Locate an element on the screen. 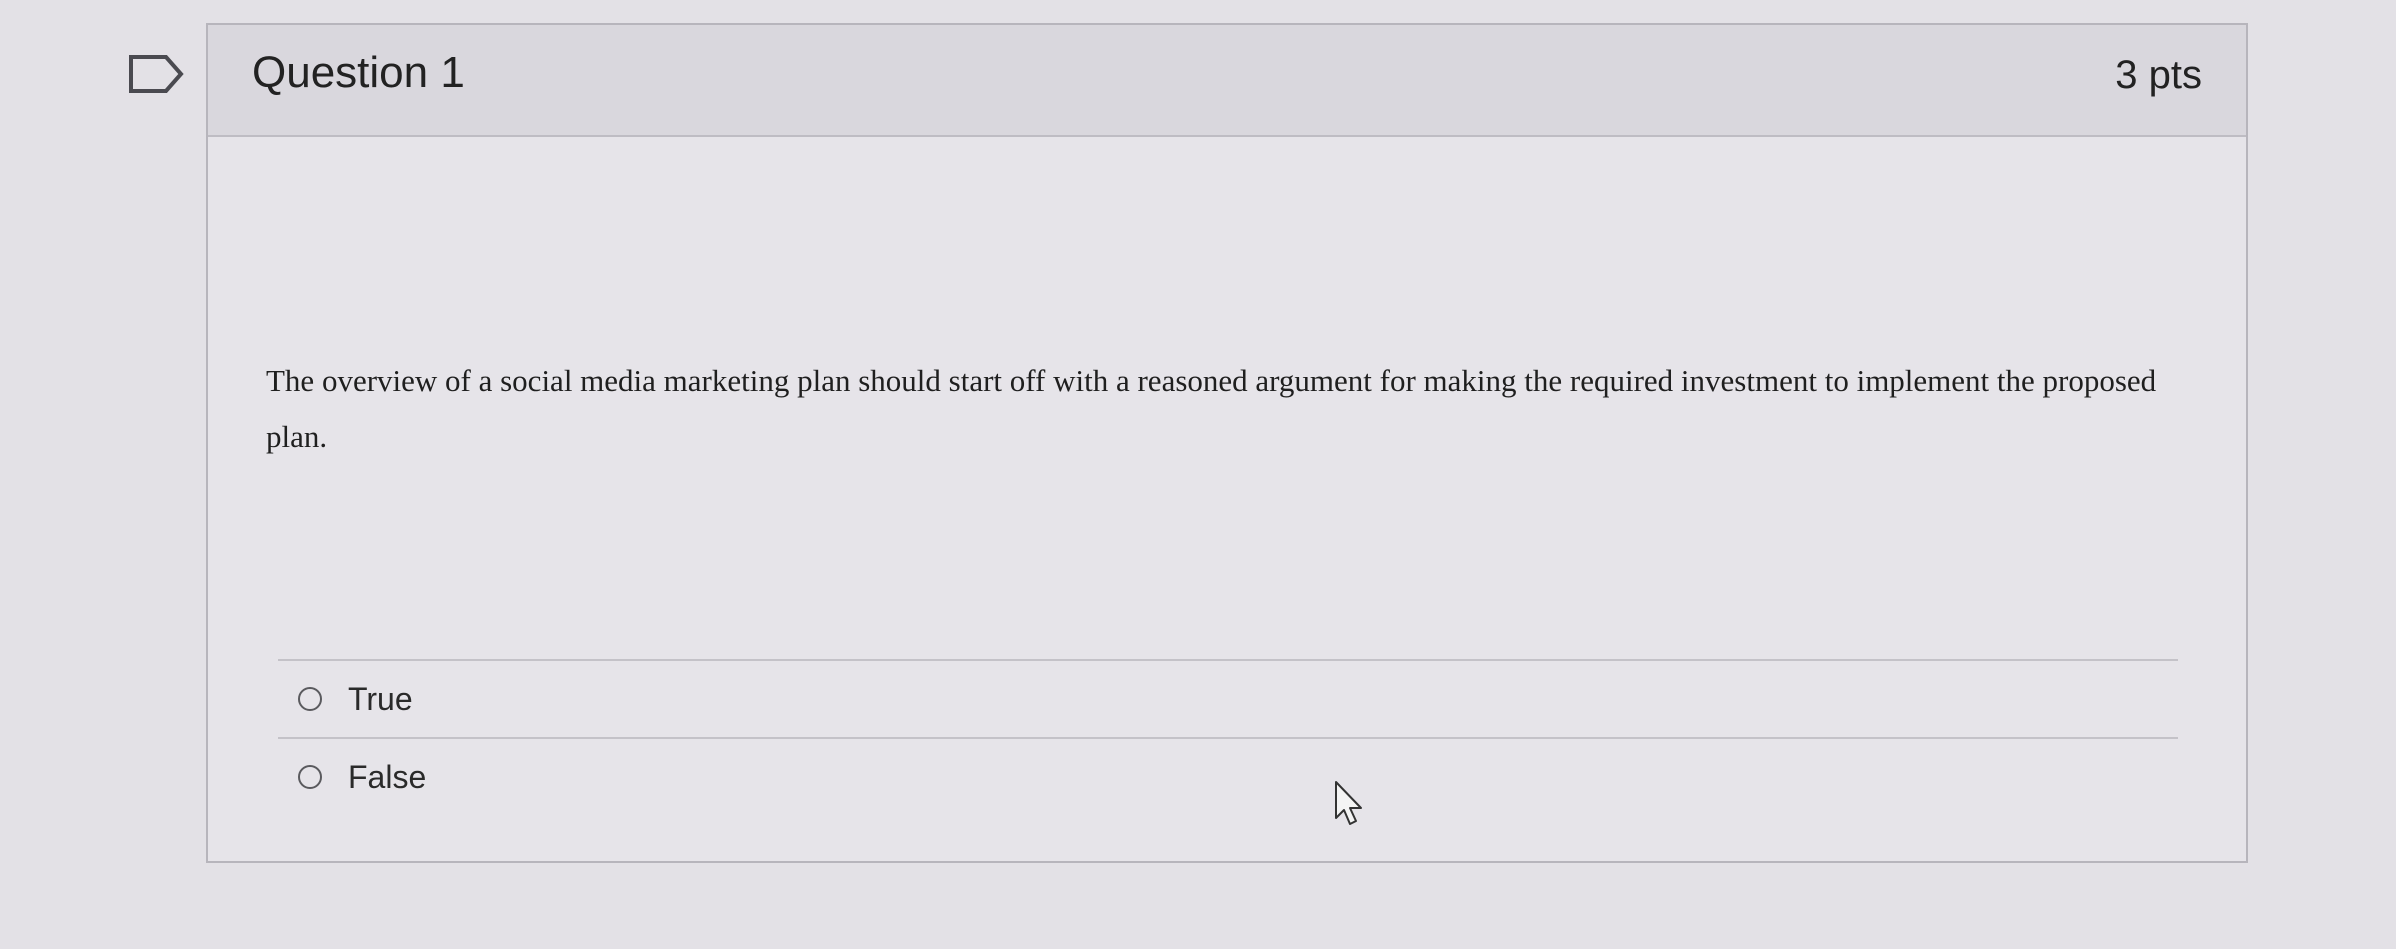 The image size is (2396, 949). answer-option-false: False is located at coordinates (1228, 776).